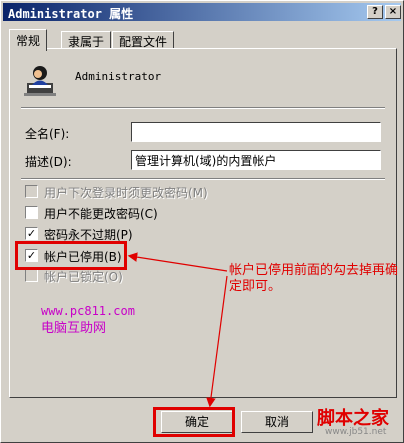 This screenshot has height=443, width=404. I want to click on cancel-button: 取消, so click(277, 422).